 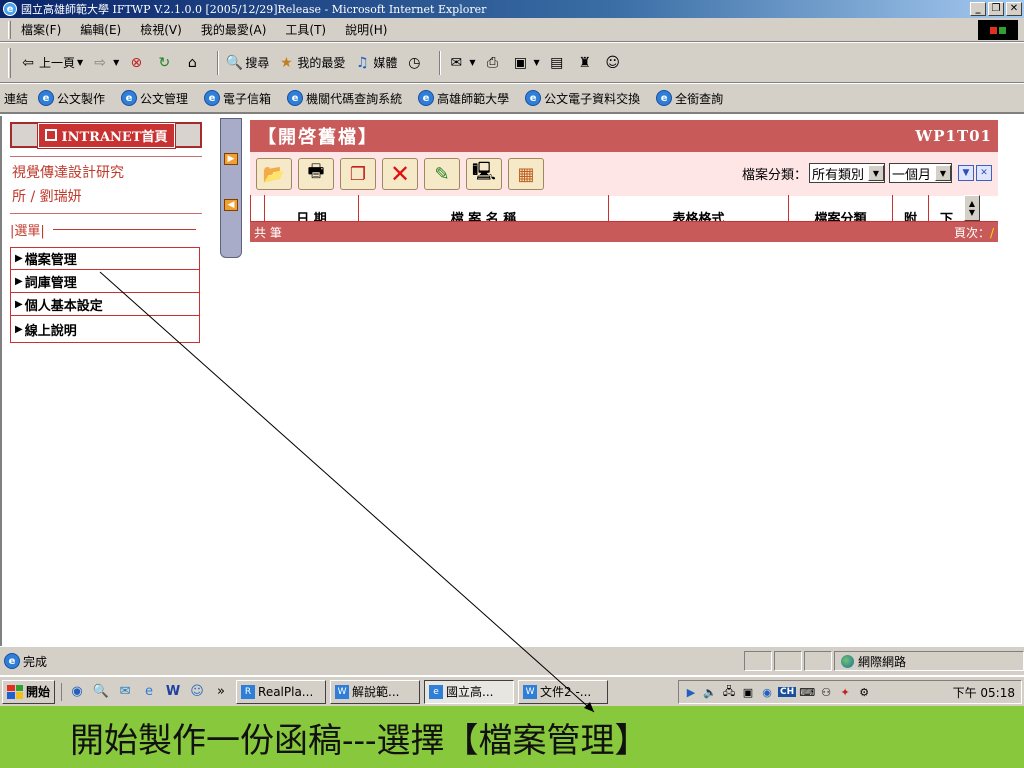 What do you see at coordinates (826, 692) in the screenshot?
I see `users-icon: ⚇` at bounding box center [826, 692].